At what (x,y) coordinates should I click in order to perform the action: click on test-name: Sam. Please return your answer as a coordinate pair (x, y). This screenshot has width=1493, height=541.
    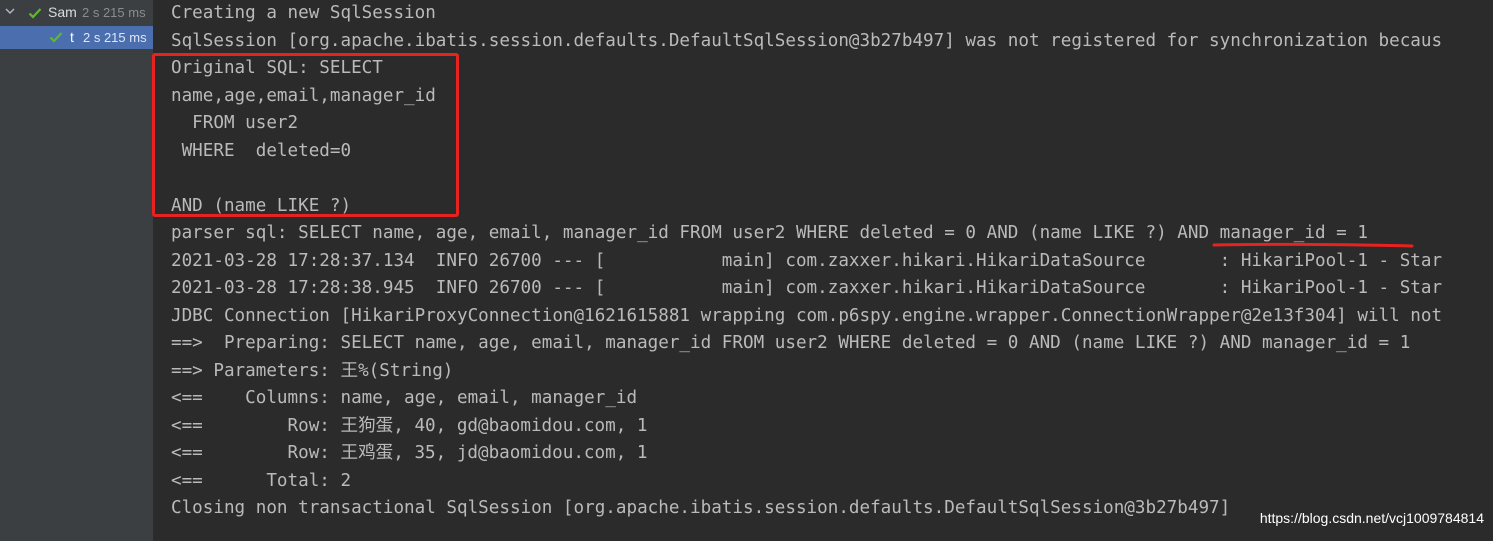
    Looking at the image, I should click on (62, 12).